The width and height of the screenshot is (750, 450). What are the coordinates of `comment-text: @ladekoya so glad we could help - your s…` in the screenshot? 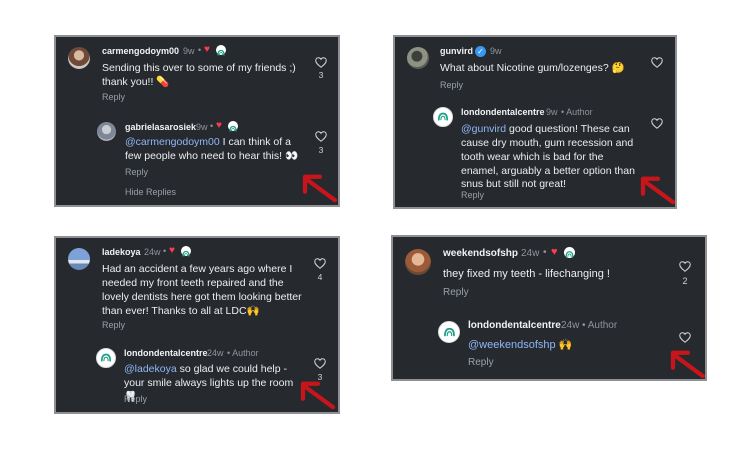 It's located at (215, 384).